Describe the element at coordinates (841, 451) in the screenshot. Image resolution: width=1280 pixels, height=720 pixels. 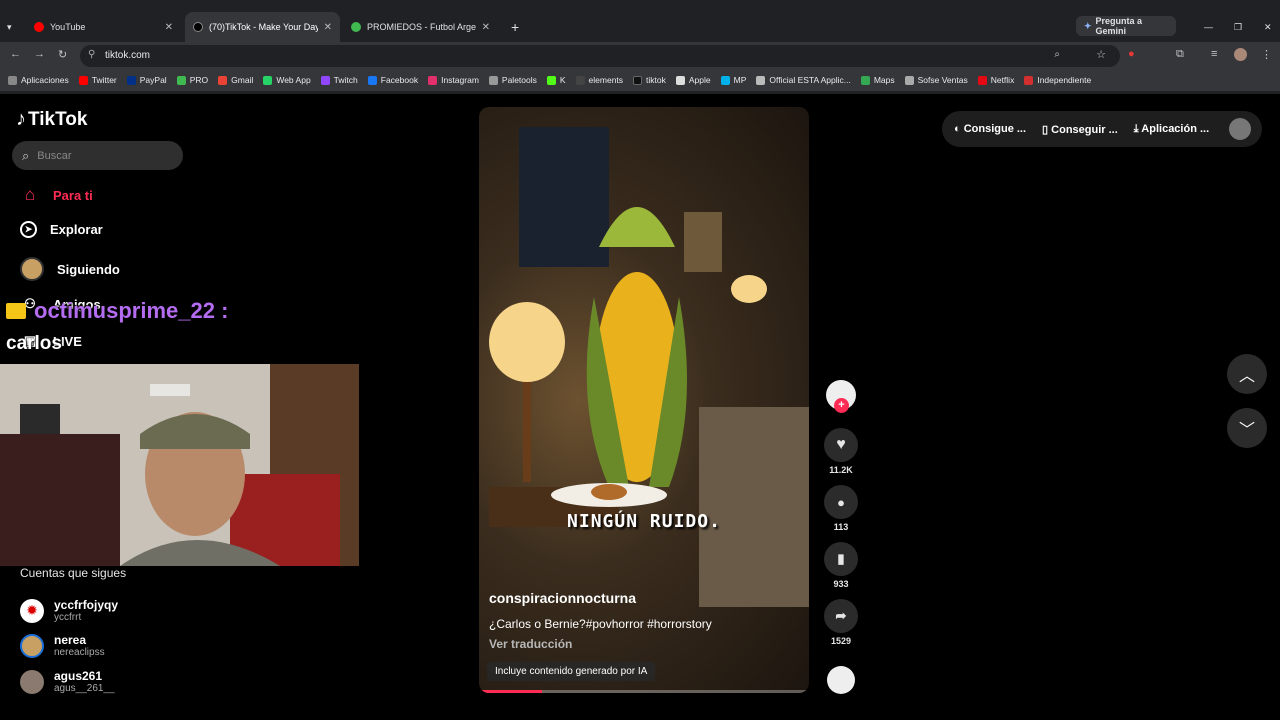
I see `like-button: ♥ 11.2K` at that location.